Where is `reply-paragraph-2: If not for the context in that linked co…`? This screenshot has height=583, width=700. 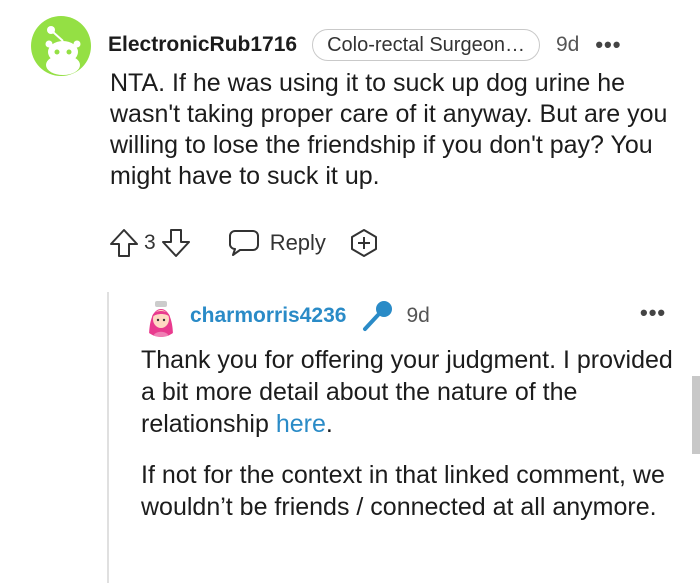
reply-paragraph-2: If not for the context in that linked co… is located at coordinates (403, 491).